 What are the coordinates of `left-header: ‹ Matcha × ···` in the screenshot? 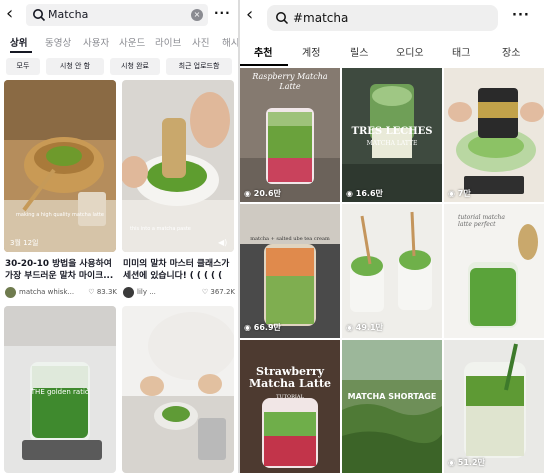 It's located at (119, 15).